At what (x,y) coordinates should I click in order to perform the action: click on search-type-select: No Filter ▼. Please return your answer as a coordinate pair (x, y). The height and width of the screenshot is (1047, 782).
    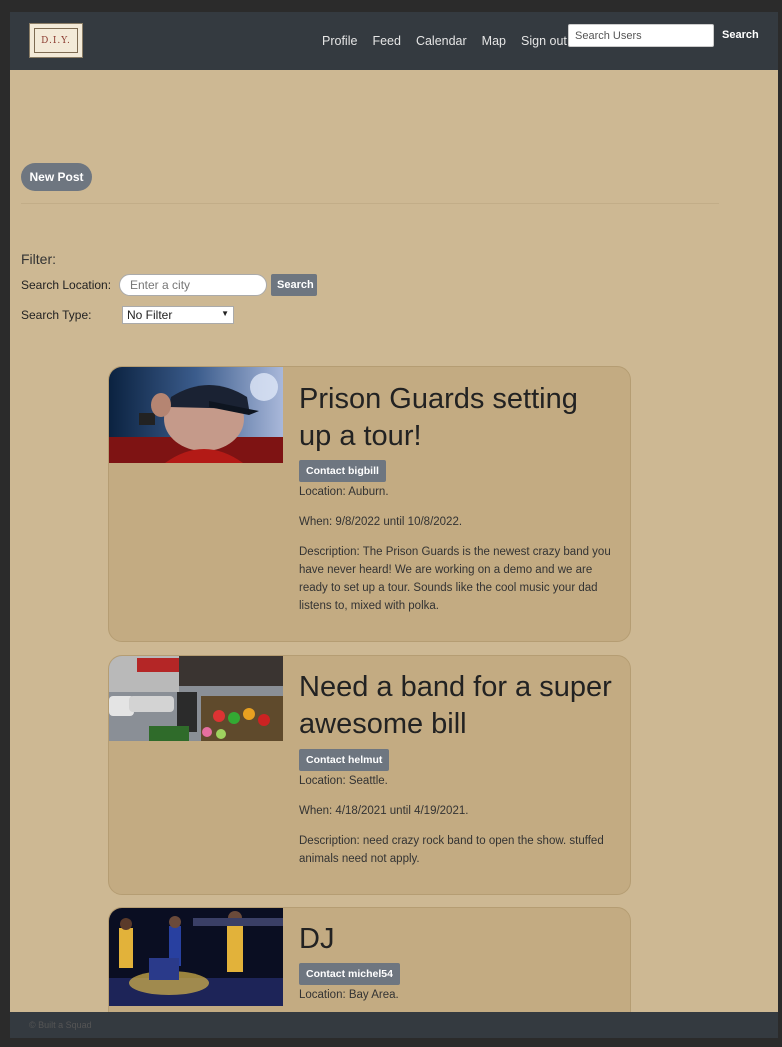
    Looking at the image, I should click on (178, 315).